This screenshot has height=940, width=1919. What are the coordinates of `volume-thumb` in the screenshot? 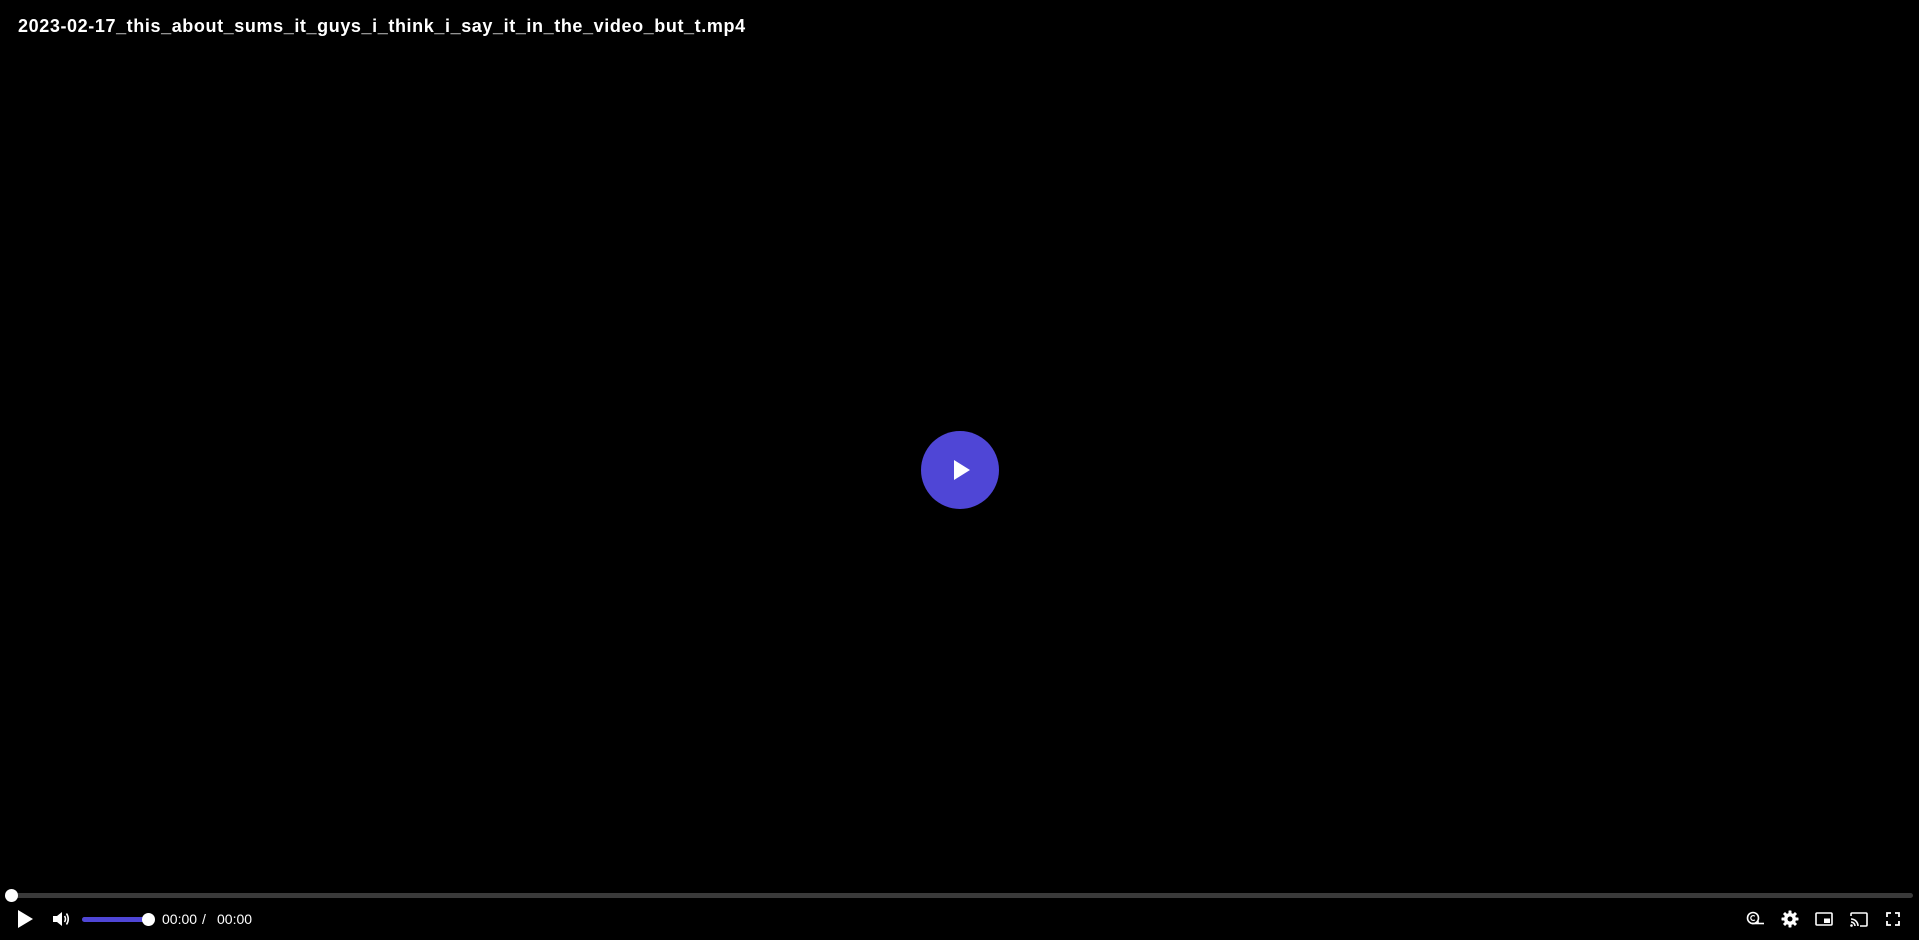 It's located at (148, 919).